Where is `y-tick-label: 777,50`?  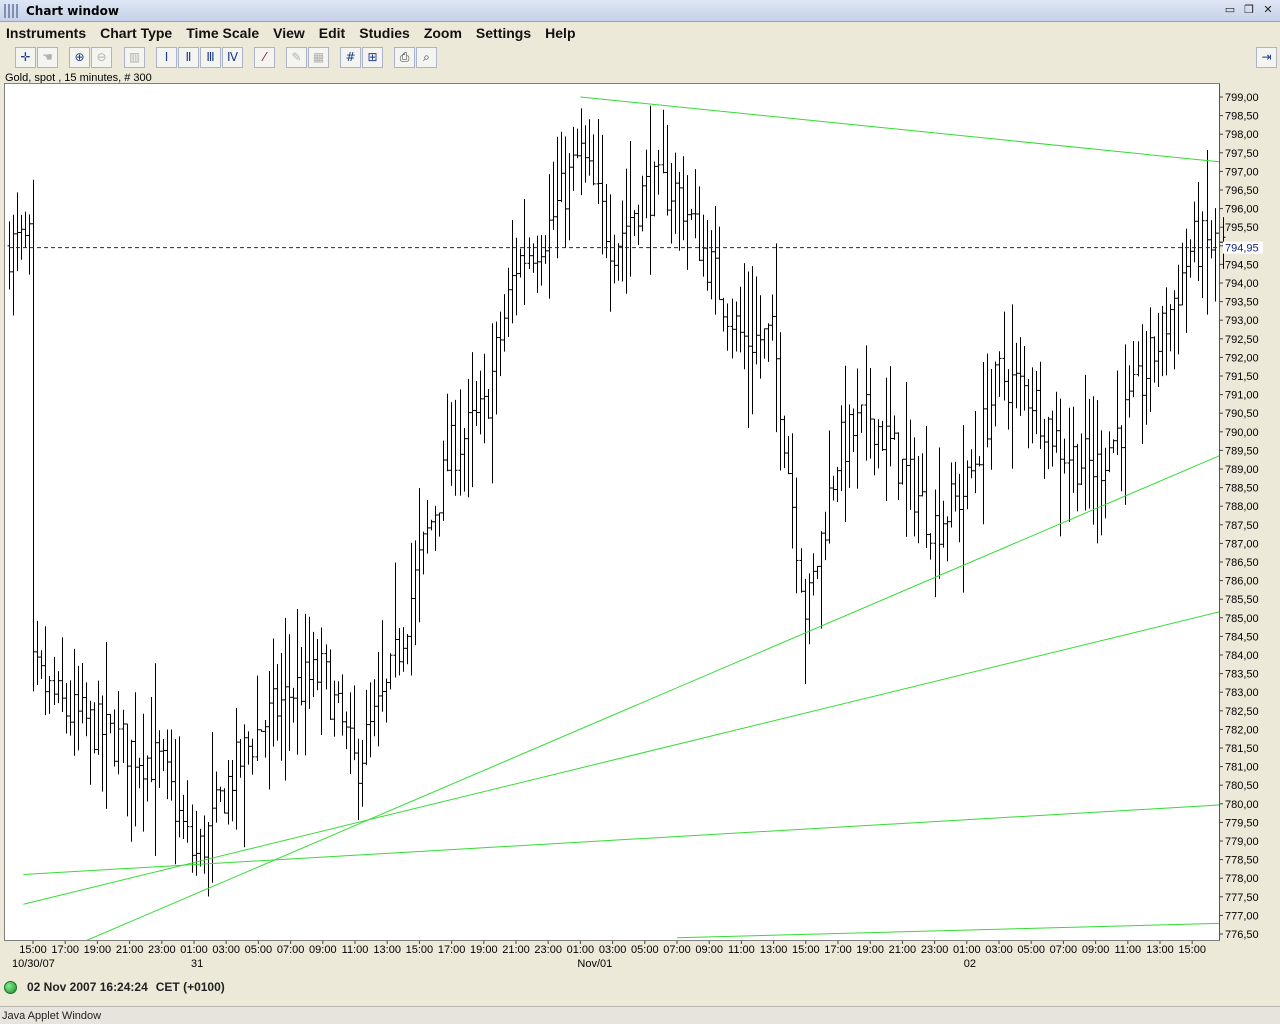 y-tick-label: 777,50 is located at coordinates (1242, 898).